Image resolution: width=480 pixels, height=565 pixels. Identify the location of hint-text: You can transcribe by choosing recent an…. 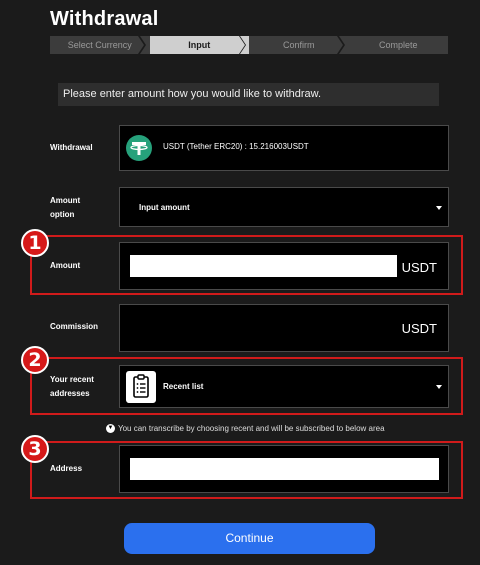
(251, 428).